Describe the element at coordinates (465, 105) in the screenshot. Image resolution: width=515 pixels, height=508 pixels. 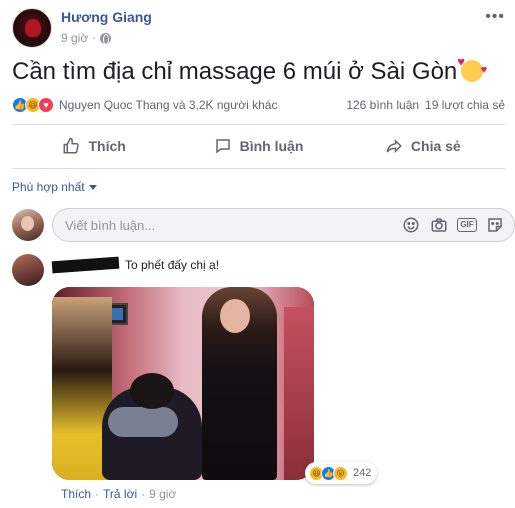
I see `shares-count: 19 lượt chia sẻ` at that location.